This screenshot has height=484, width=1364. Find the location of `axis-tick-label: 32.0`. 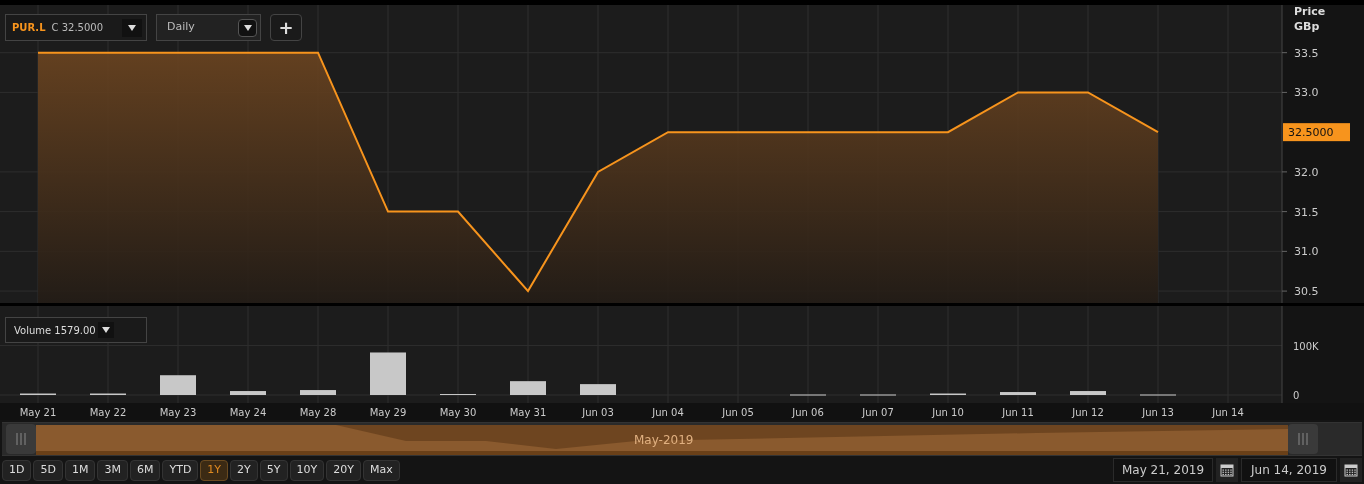

axis-tick-label: 32.0 is located at coordinates (1306, 172).